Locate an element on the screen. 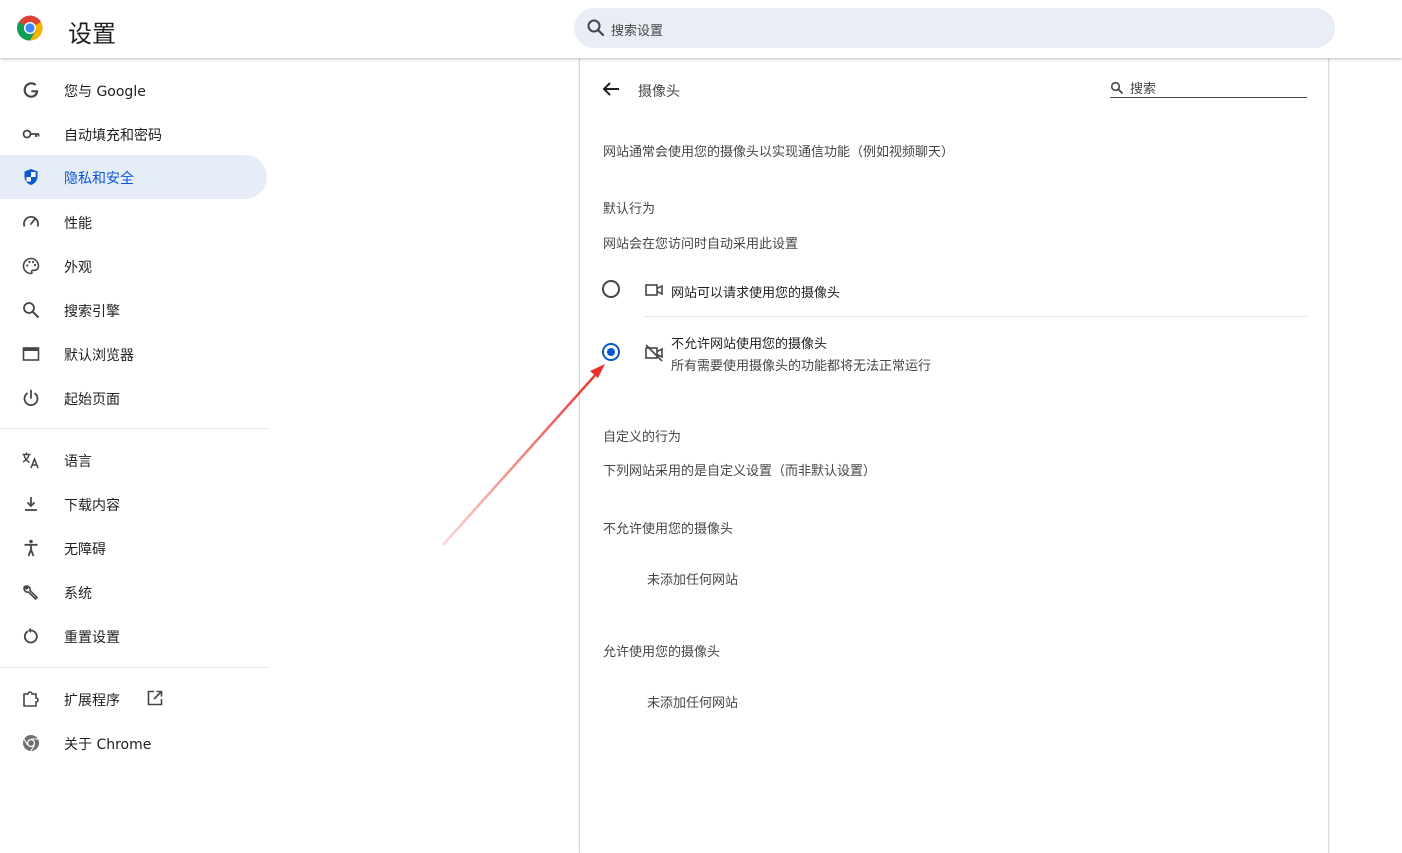  top-bar: 设置 搜索设置 is located at coordinates (701, 29).